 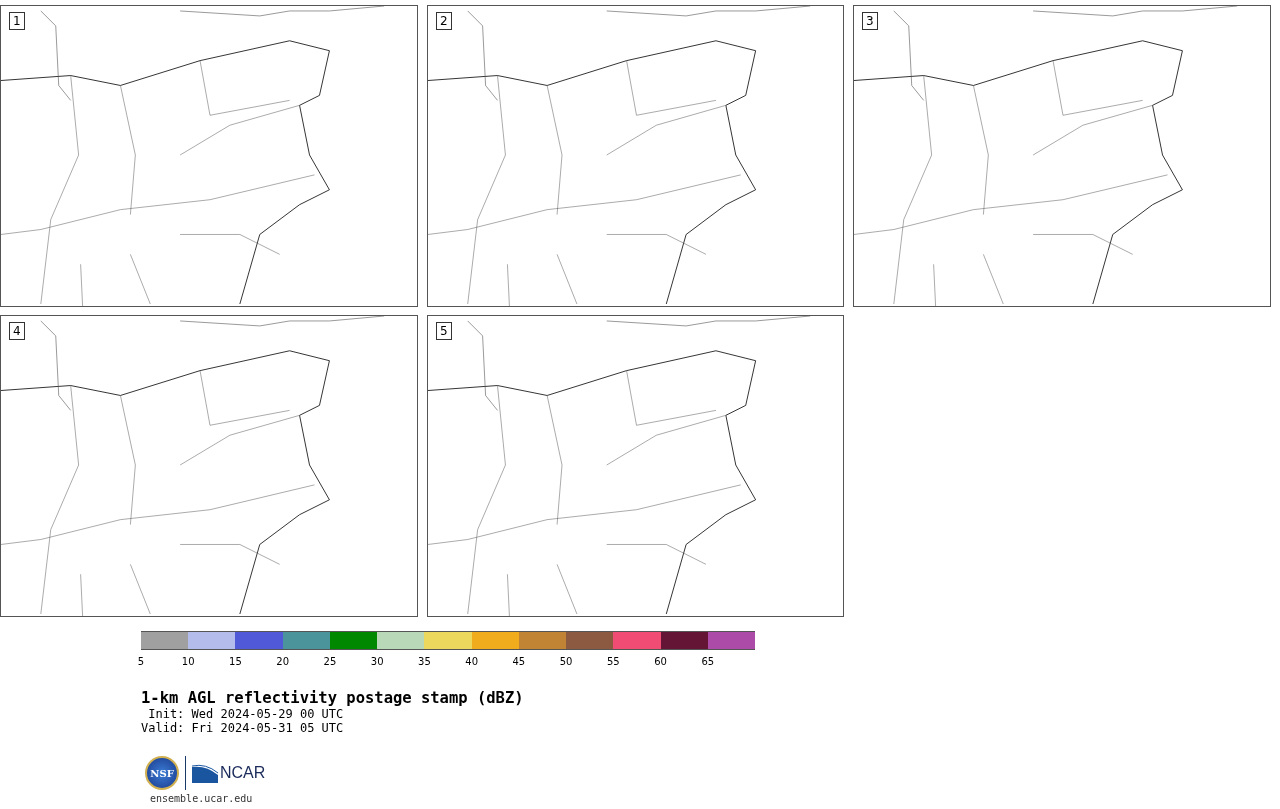 What do you see at coordinates (708, 661) in the screenshot?
I see `colorbar-tick-label: 65` at bounding box center [708, 661].